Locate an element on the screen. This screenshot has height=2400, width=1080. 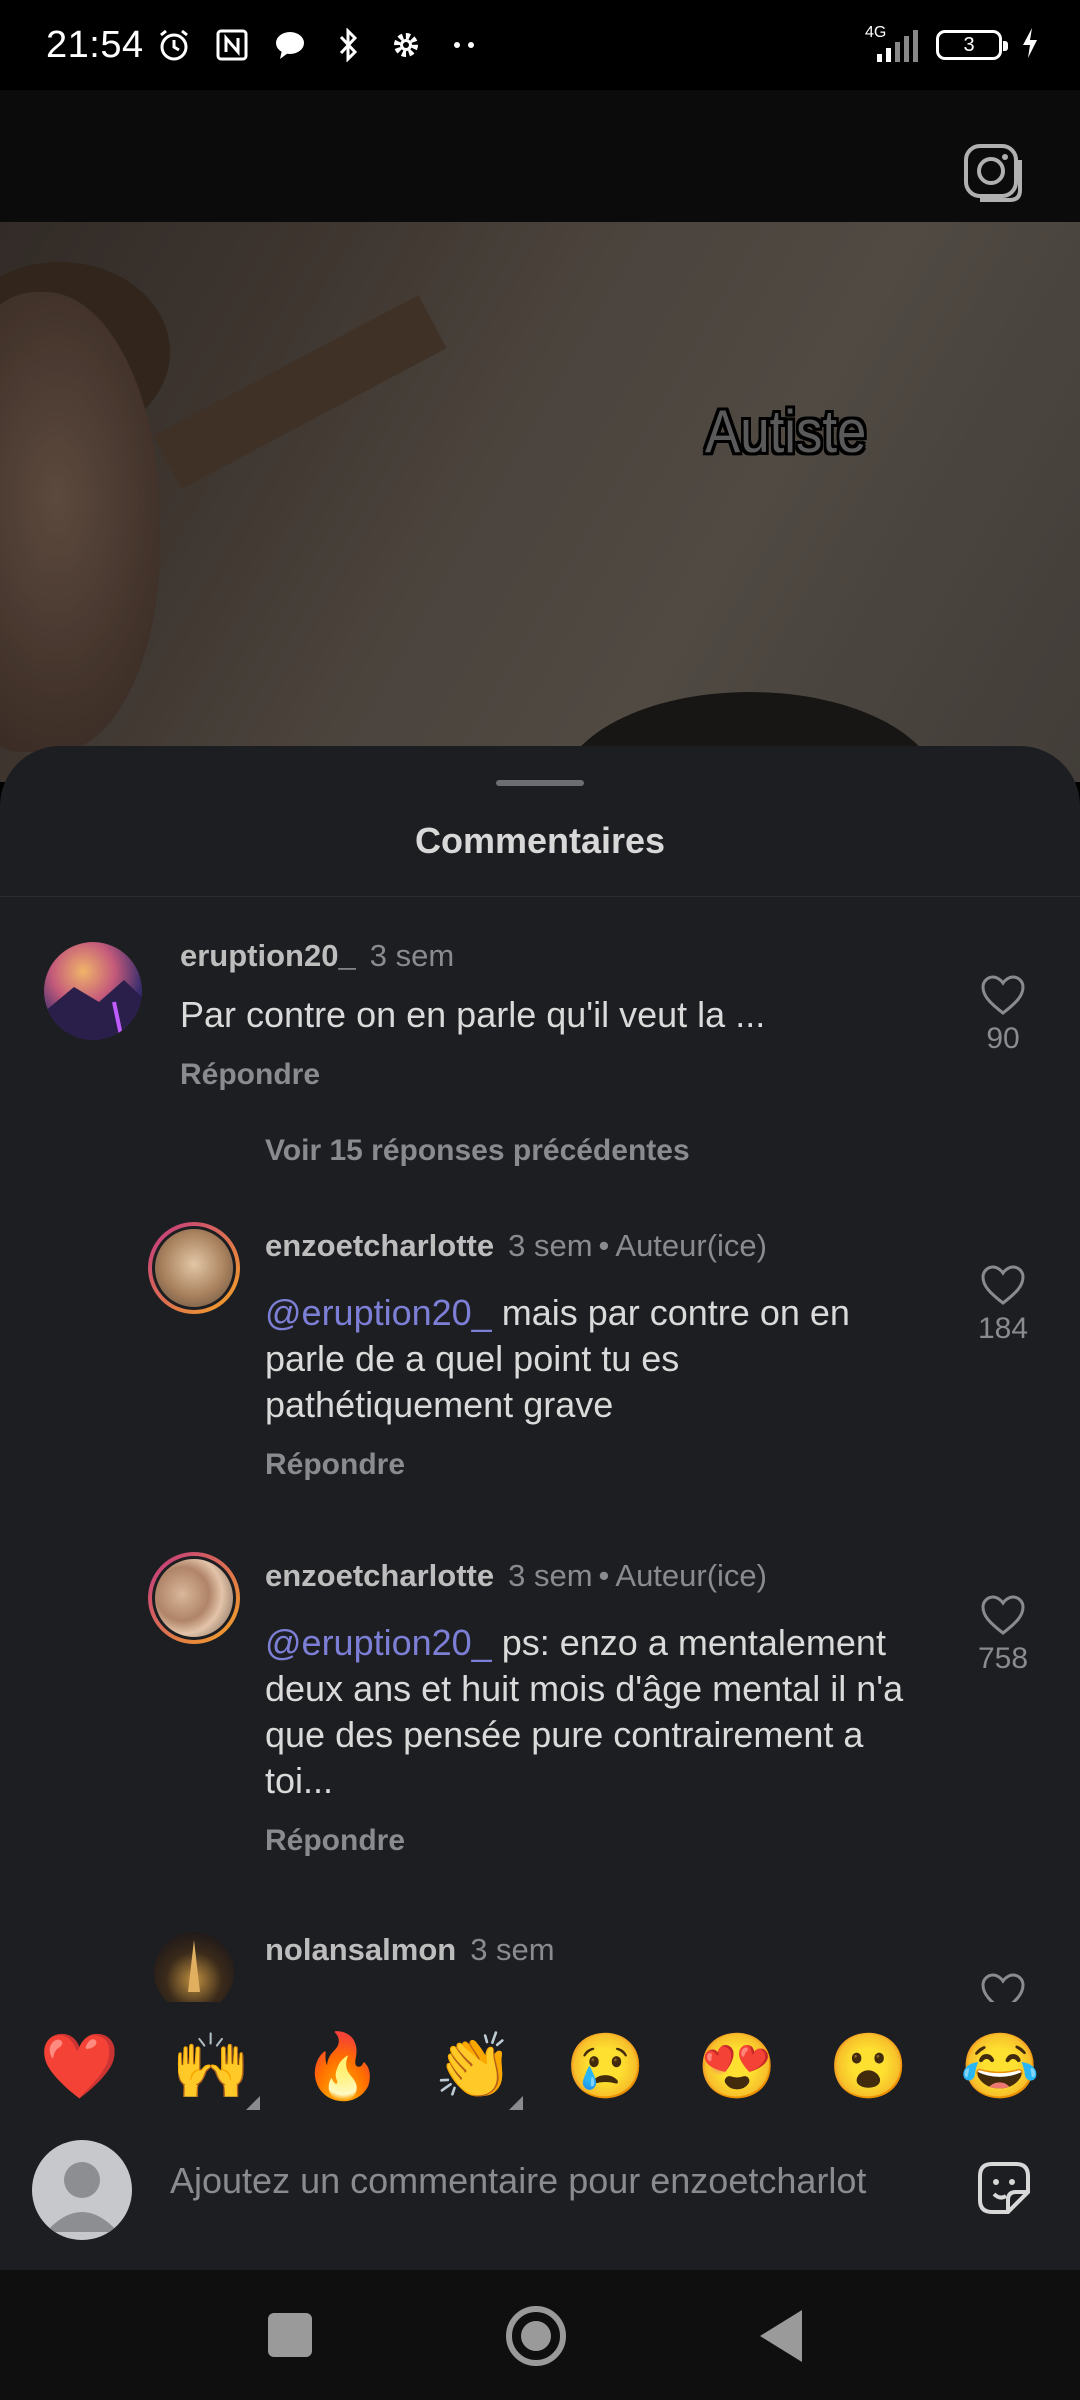
emoji-surprised: 😮 is located at coordinates (869, 2066).